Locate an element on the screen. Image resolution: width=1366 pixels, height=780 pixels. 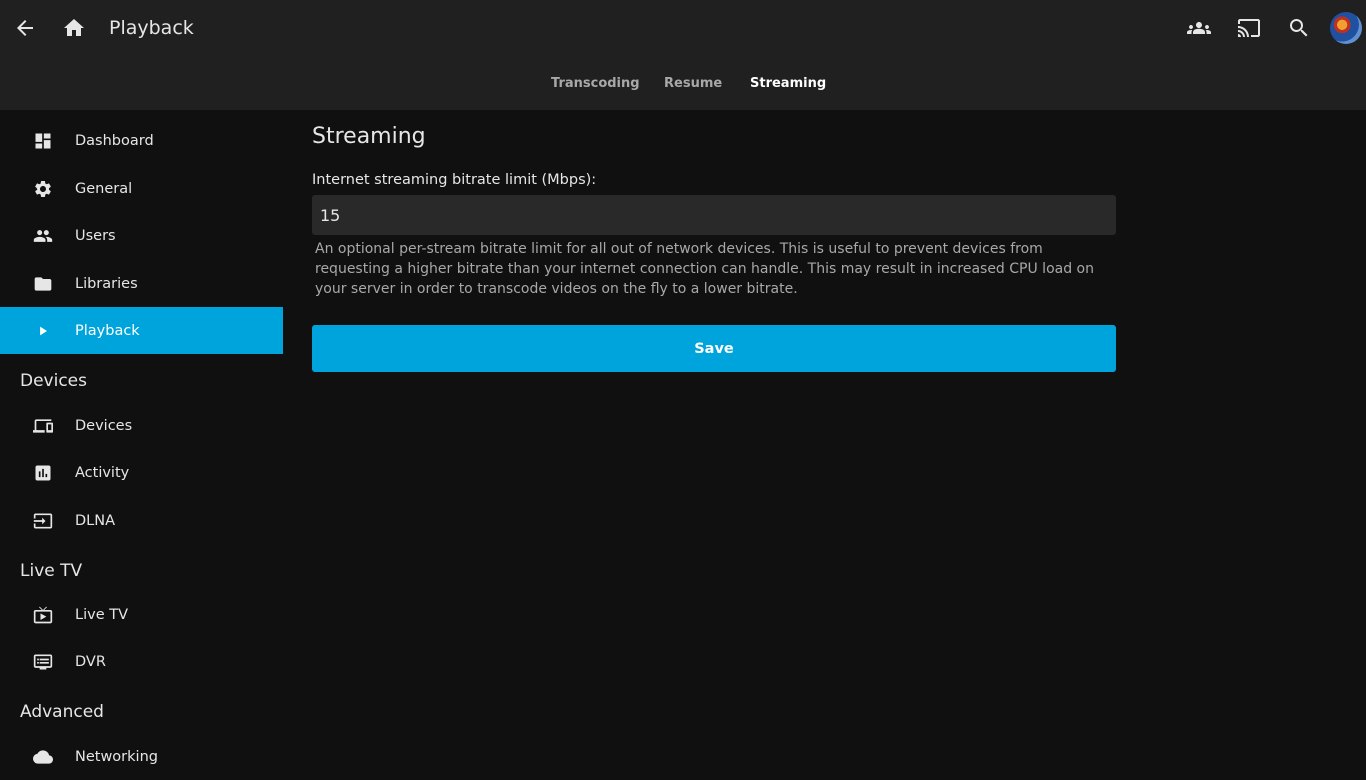
save-button: Save is located at coordinates (714, 348).